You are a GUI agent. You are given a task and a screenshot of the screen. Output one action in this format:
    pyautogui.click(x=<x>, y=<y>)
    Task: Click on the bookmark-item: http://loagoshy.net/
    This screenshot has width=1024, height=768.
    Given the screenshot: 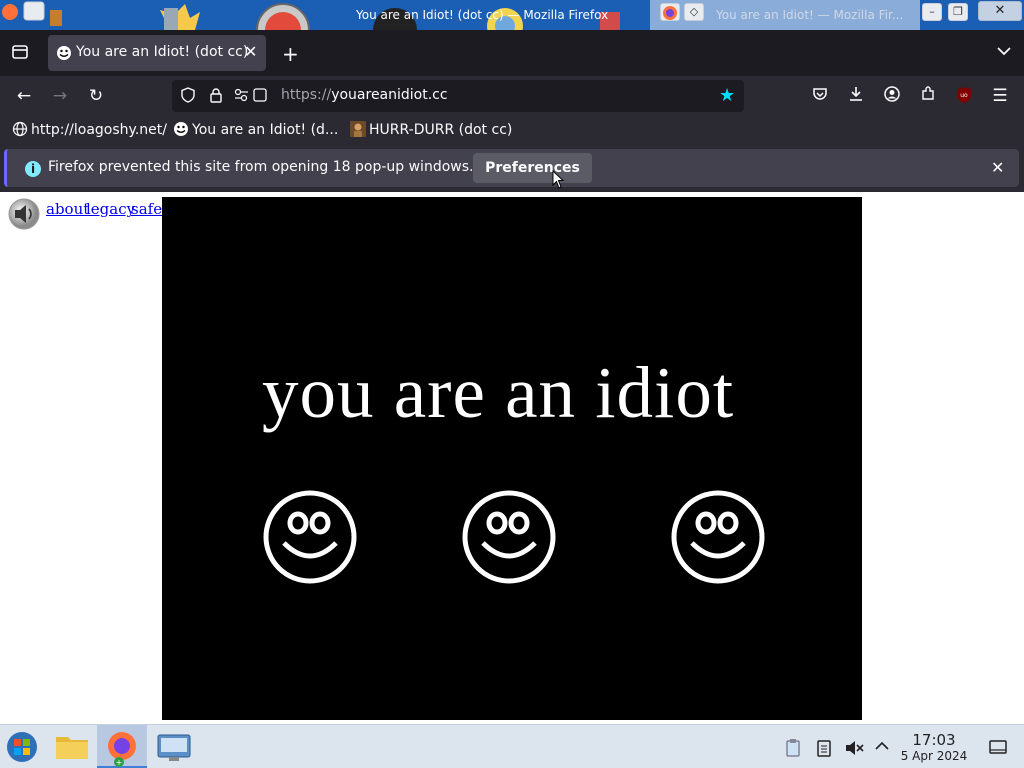 What is the action you would take?
    pyautogui.click(x=89, y=129)
    